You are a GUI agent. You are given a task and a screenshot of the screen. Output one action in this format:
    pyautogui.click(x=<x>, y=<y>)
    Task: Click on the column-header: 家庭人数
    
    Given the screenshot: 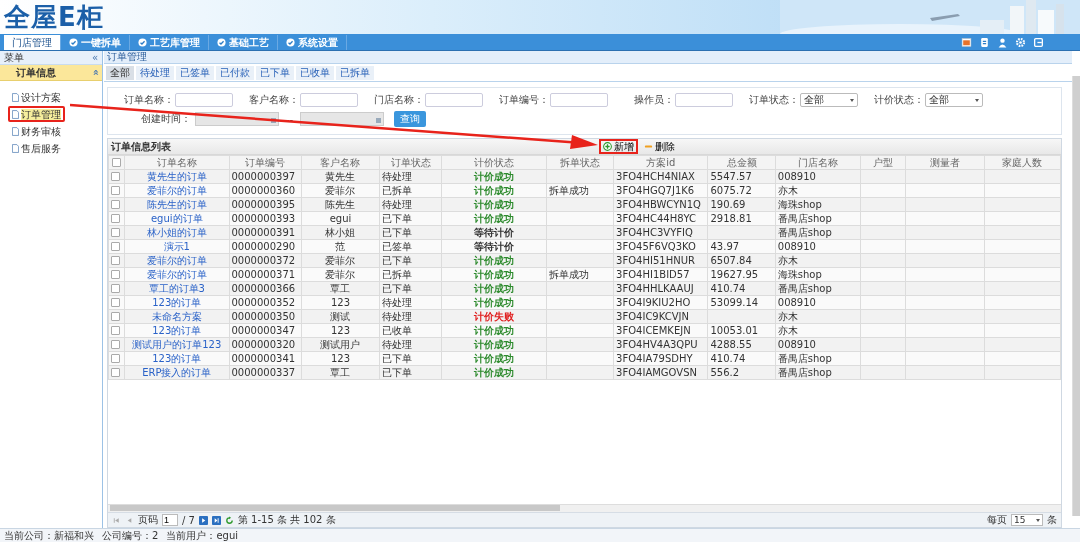 What is the action you would take?
    pyautogui.click(x=1022, y=162)
    